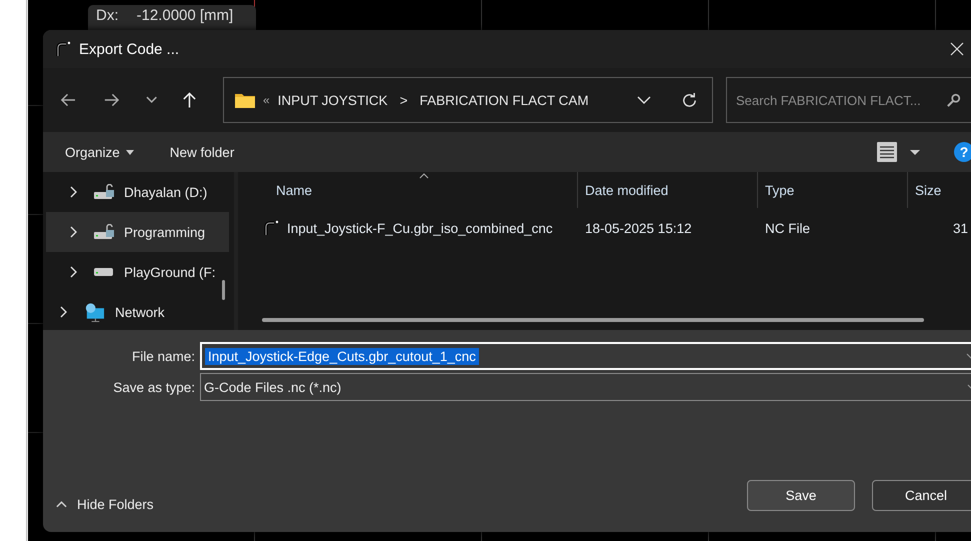 This screenshot has width=971, height=541. What do you see at coordinates (94, 312) in the screenshot?
I see `network-icon` at bounding box center [94, 312].